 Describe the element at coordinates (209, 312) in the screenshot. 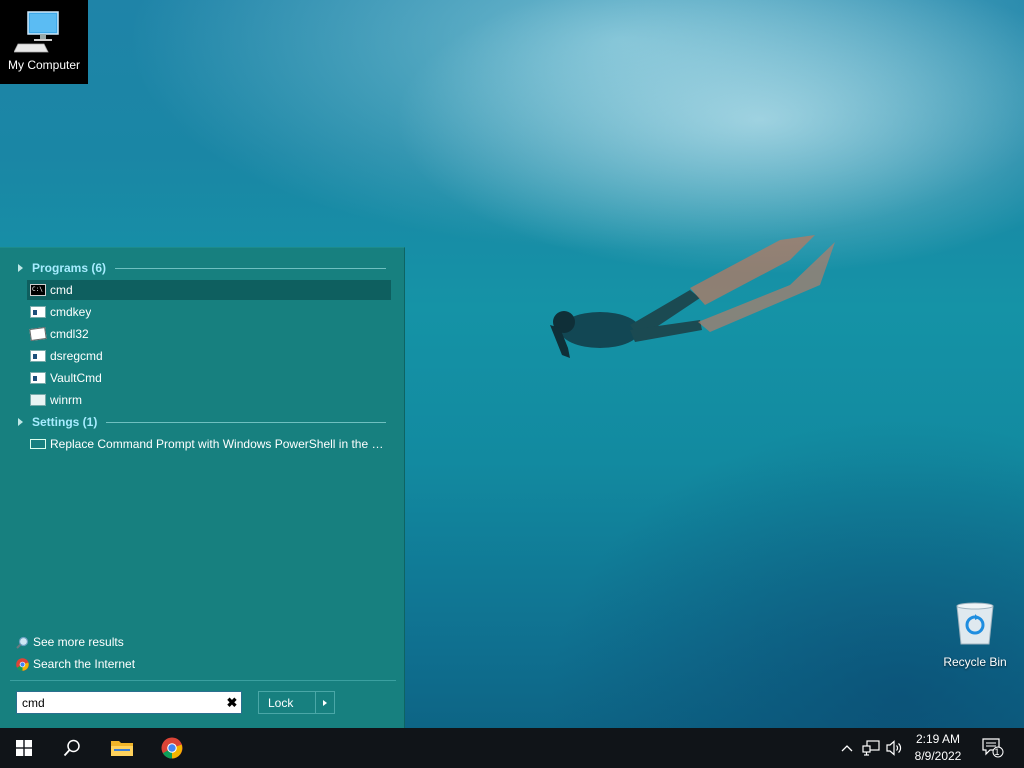

I see `program-item-cmdkey: cmdkey` at that location.